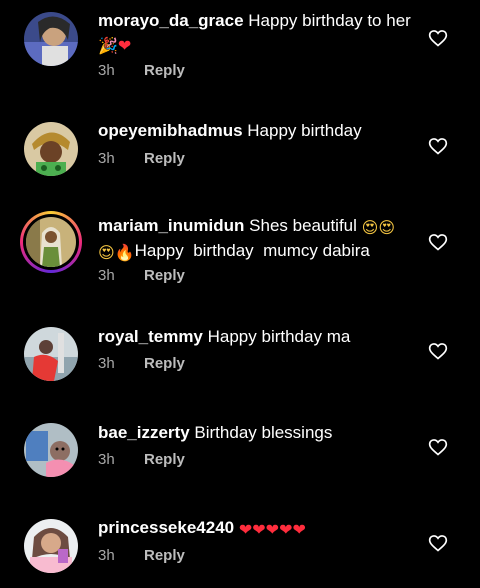  I want to click on comment-message: Happy birthday ma, so click(279, 336).